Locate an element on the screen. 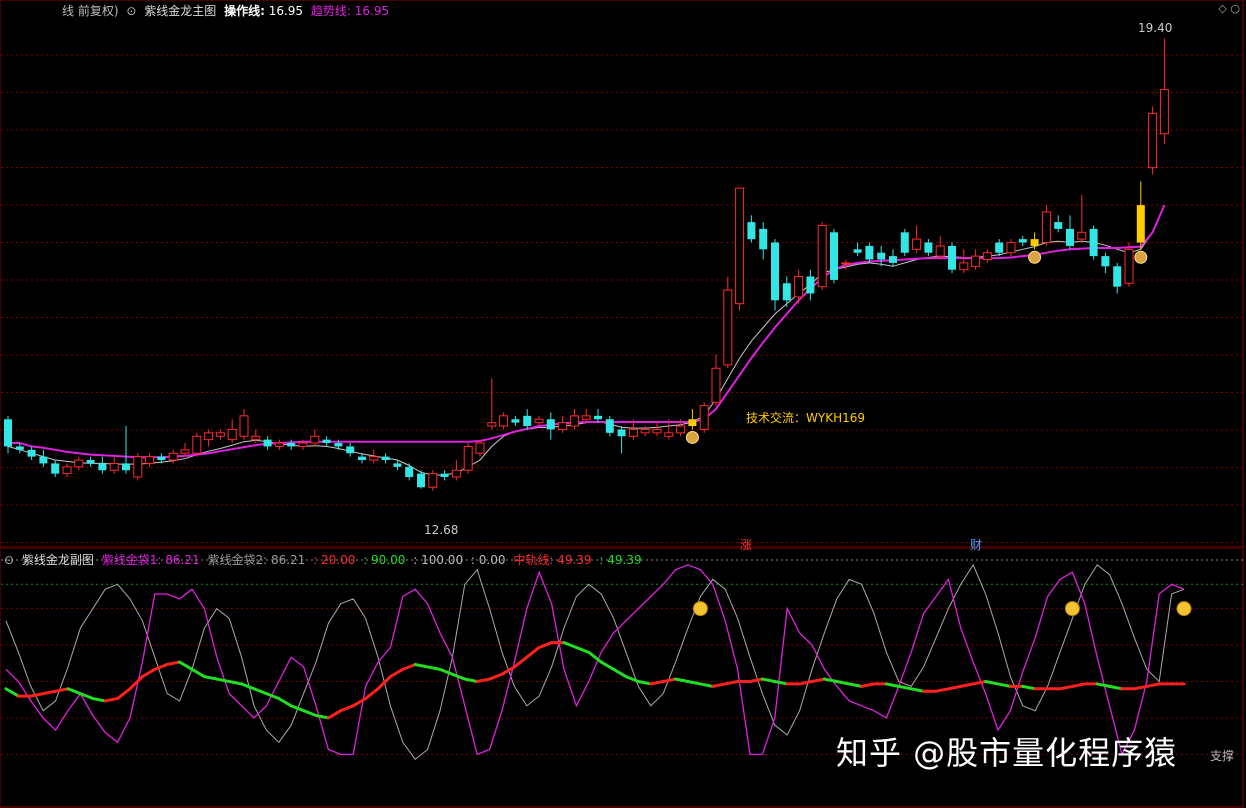 This screenshot has width=1246, height=808. money-bag-icon is located at coordinates (1035, 257).